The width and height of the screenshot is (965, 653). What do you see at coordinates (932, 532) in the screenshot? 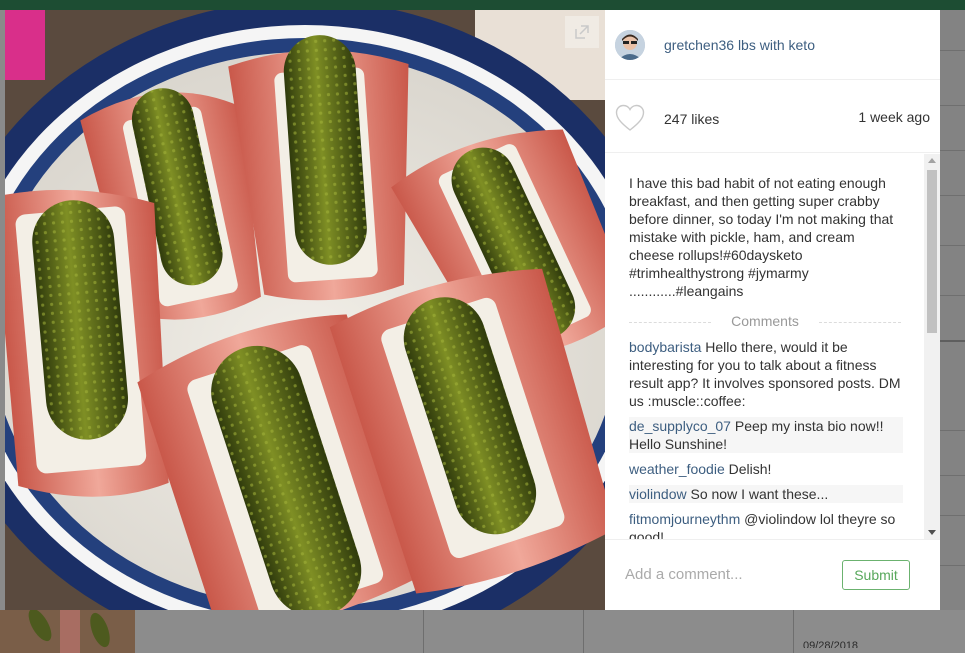
I see `scroll-down-arrow-icon` at bounding box center [932, 532].